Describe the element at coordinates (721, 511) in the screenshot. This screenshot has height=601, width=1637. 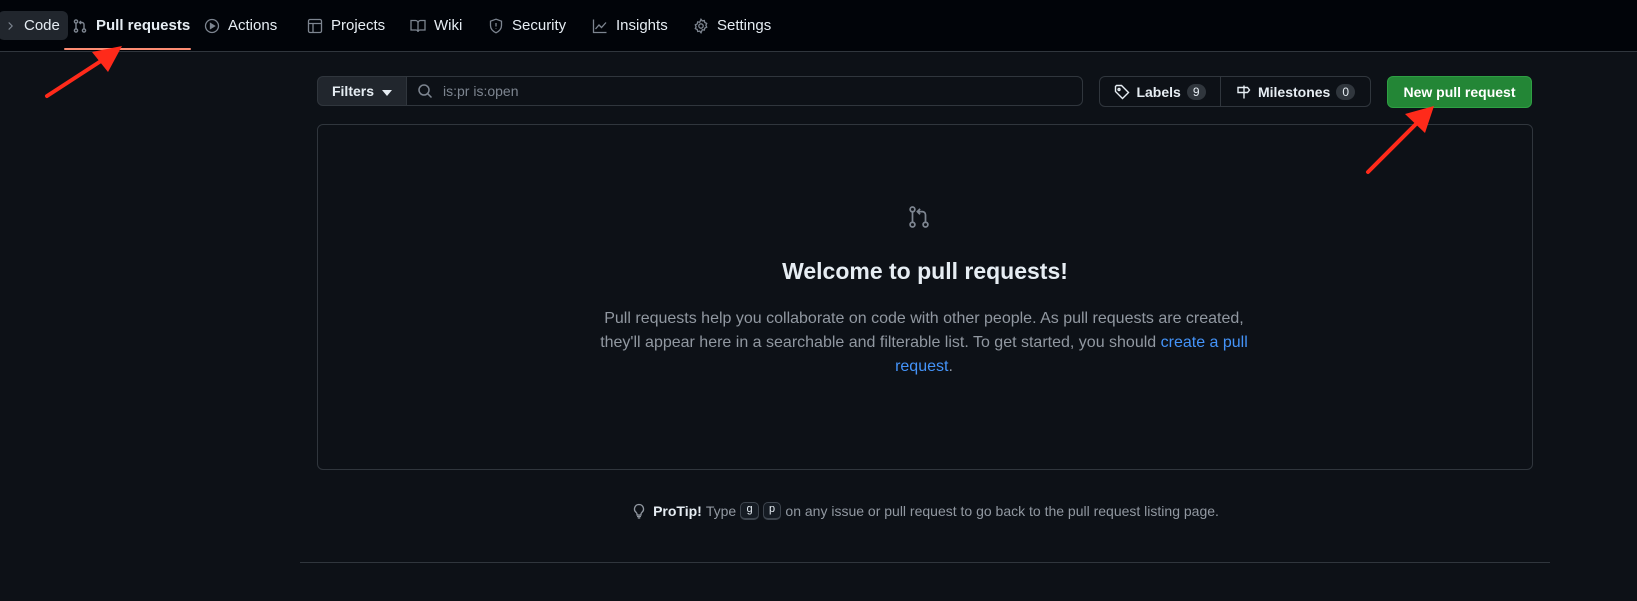
I see `protip-text-before: Type` at that location.